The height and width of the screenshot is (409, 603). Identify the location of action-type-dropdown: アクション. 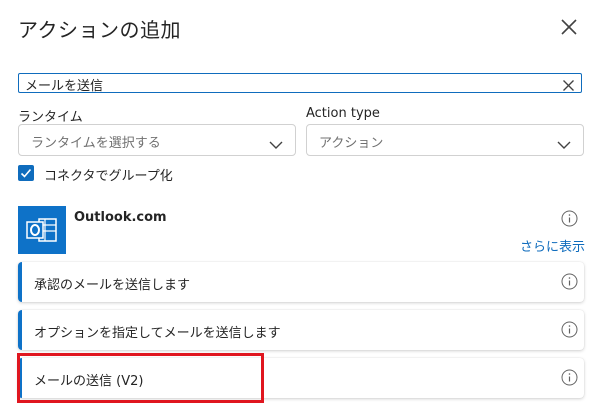
(445, 140).